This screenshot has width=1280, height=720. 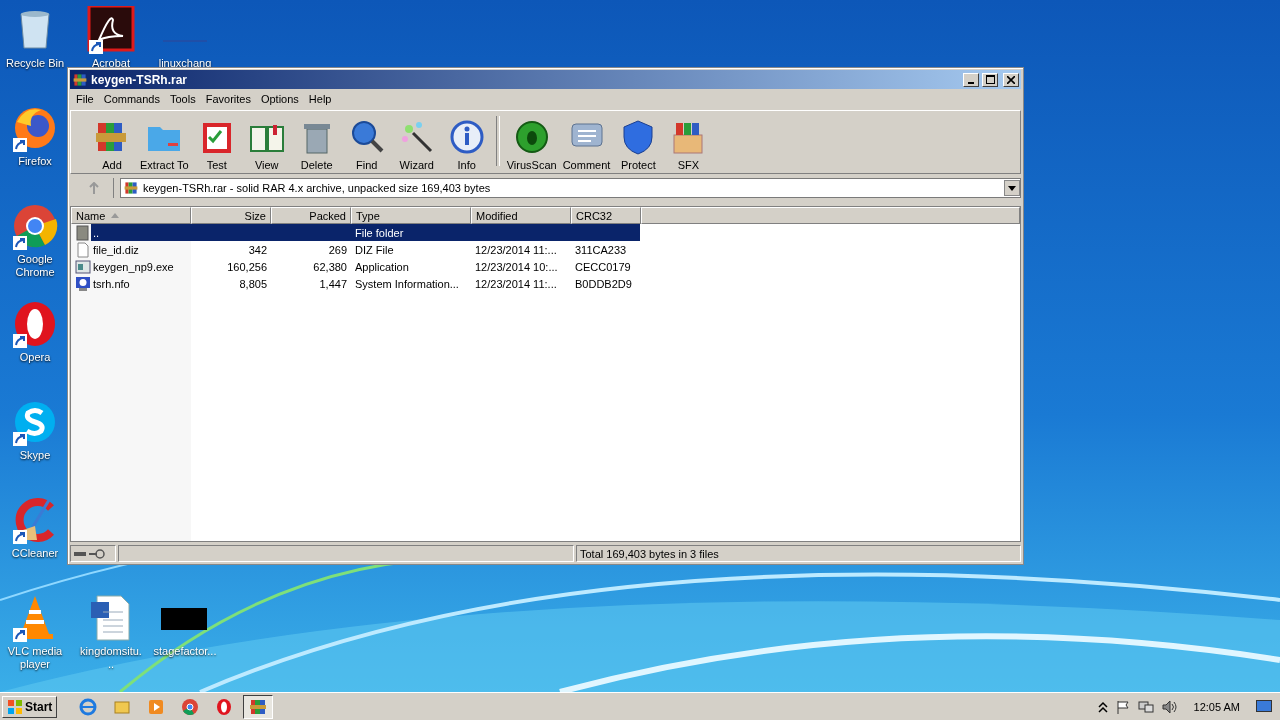 What do you see at coordinates (111, 63) in the screenshot?
I see `desktop-icon-label: Acrobat` at bounding box center [111, 63].